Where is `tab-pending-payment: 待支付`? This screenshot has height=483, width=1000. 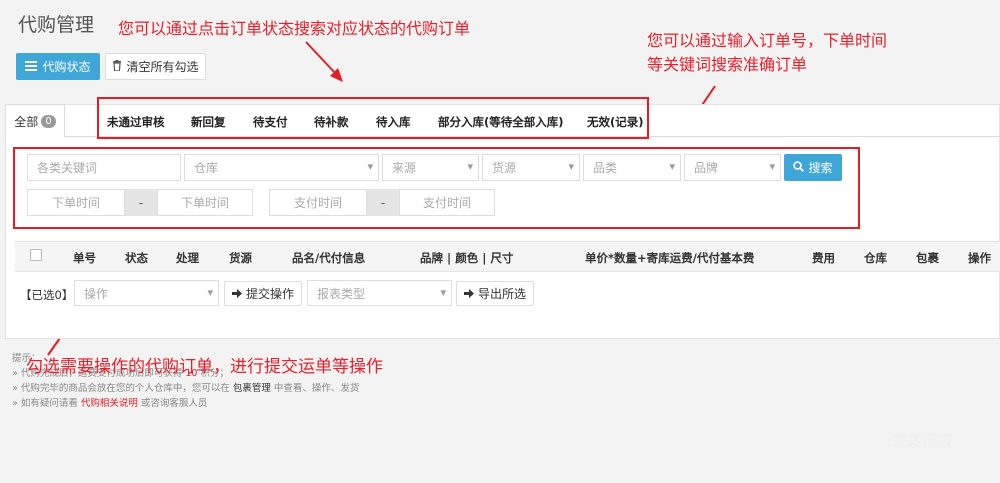 tab-pending-payment: 待支付 is located at coordinates (270, 122).